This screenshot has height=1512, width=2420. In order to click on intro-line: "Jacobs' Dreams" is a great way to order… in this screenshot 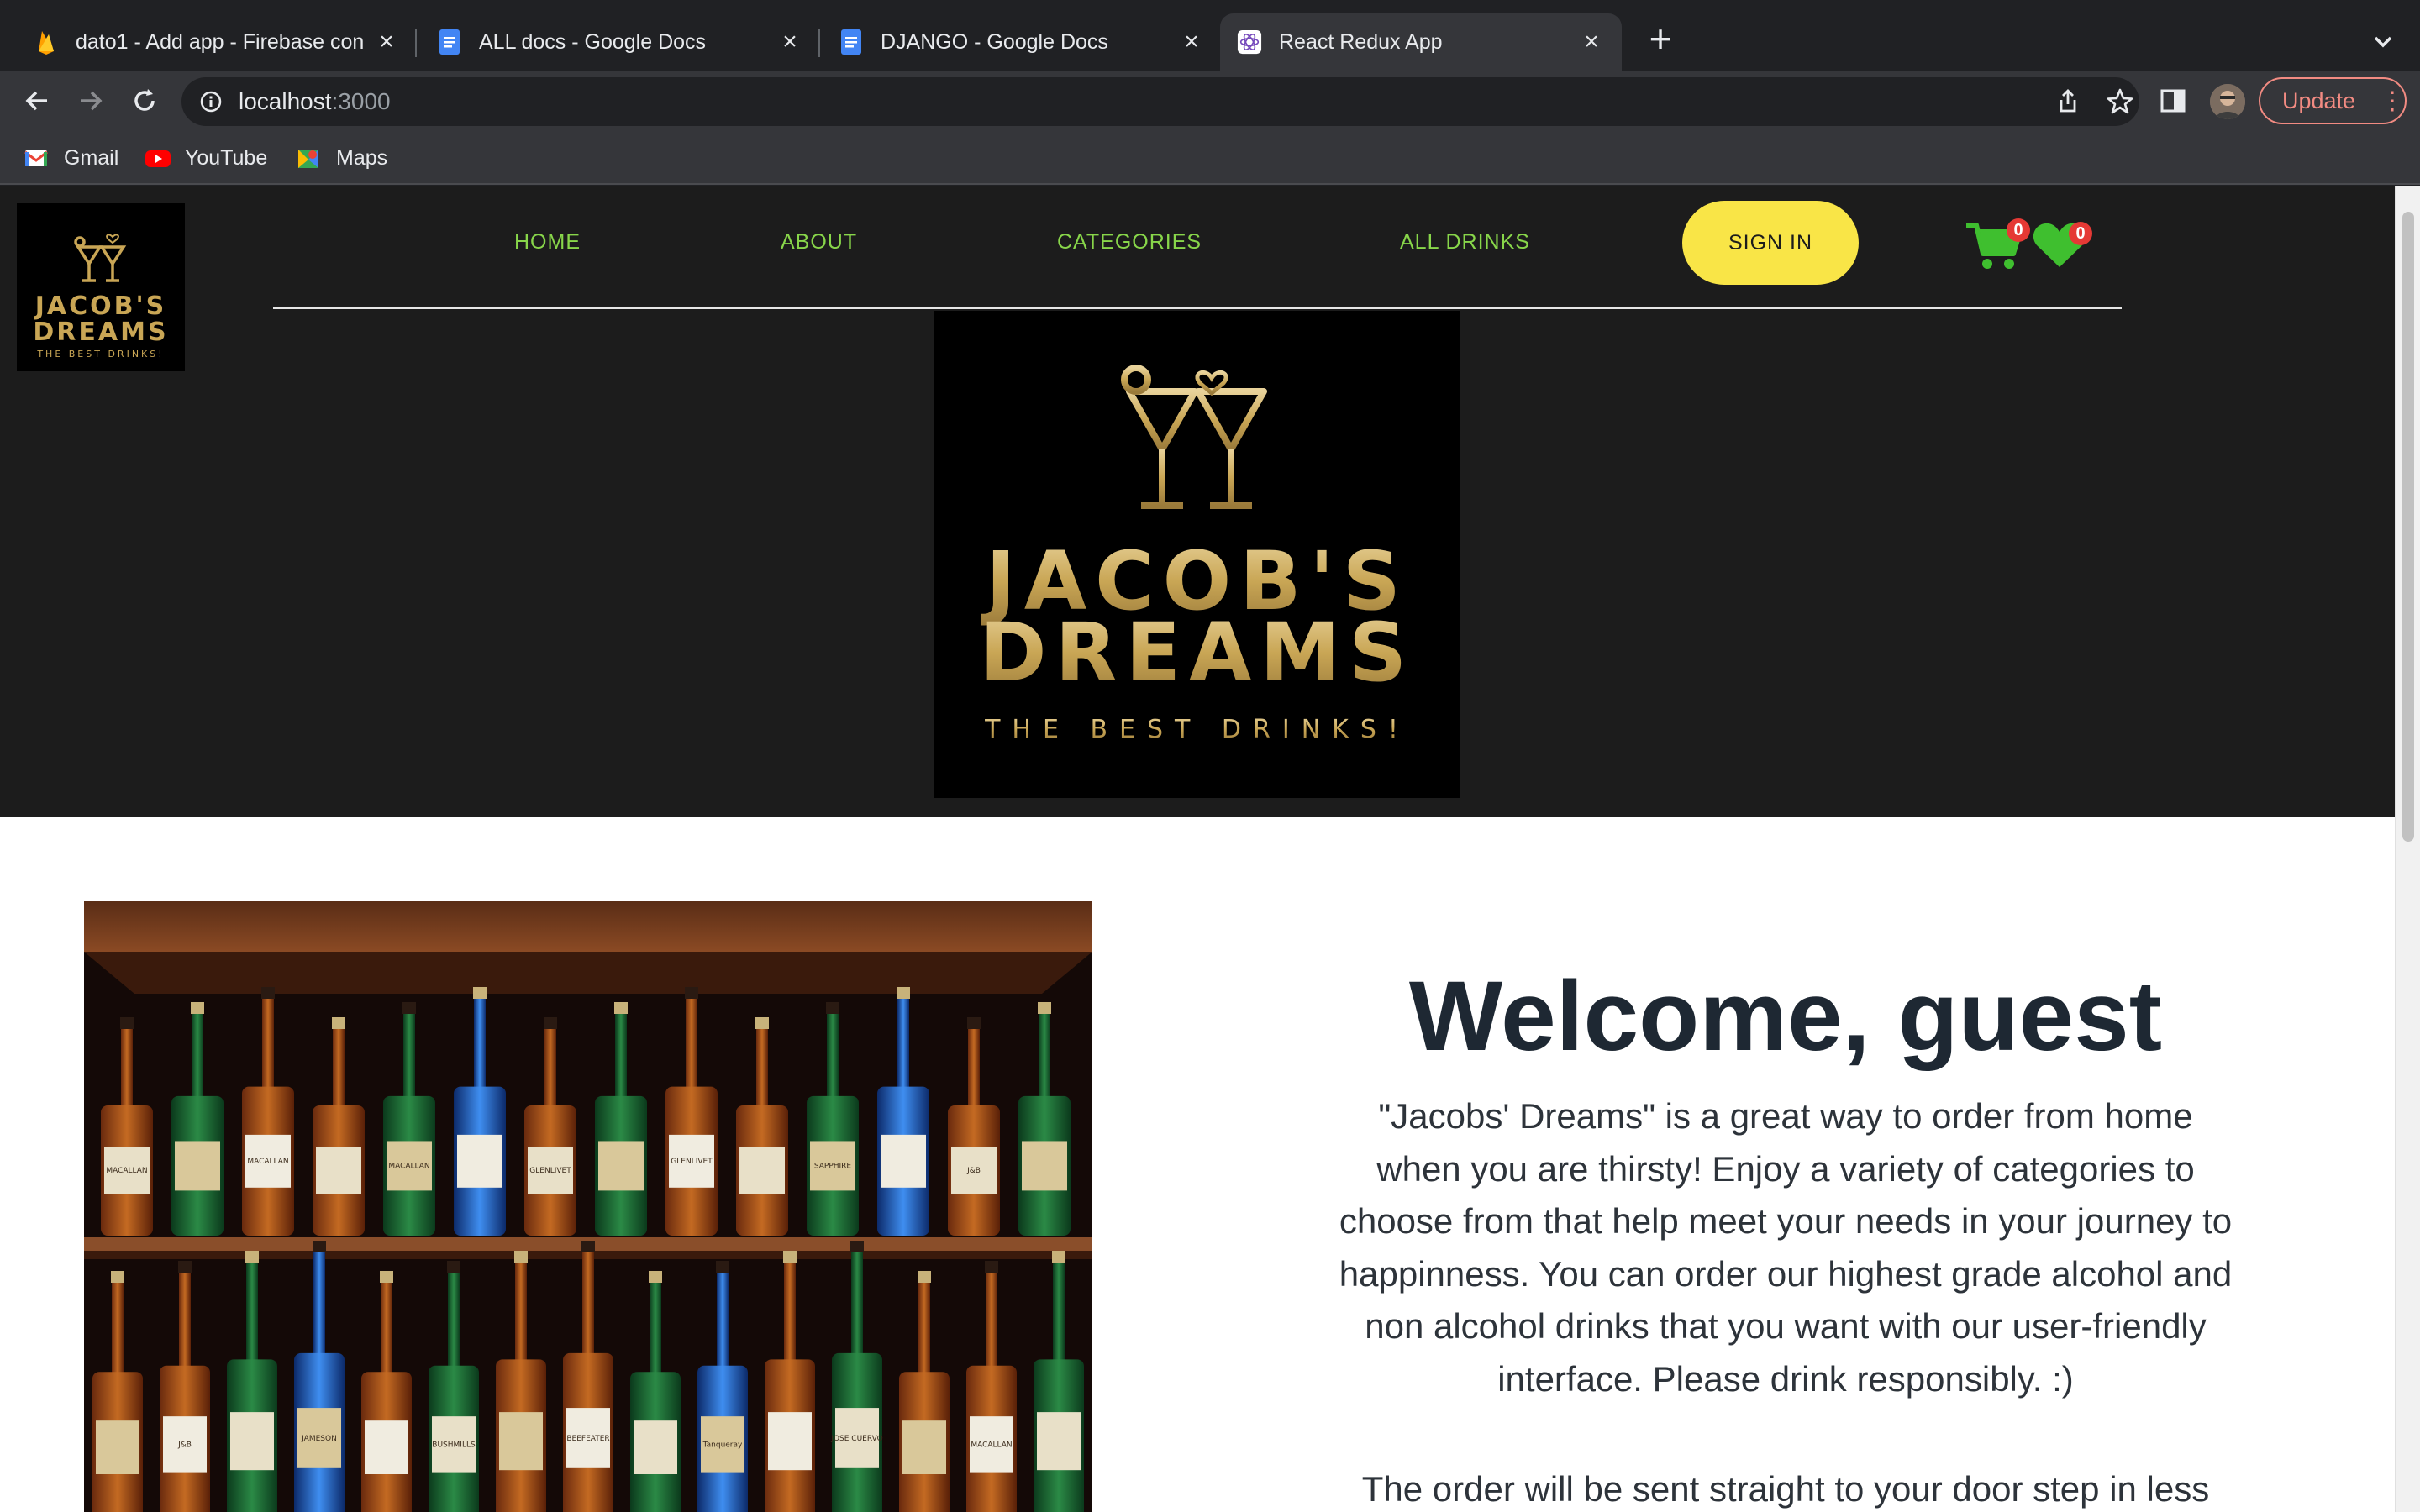, I will do `click(1786, 1116)`.